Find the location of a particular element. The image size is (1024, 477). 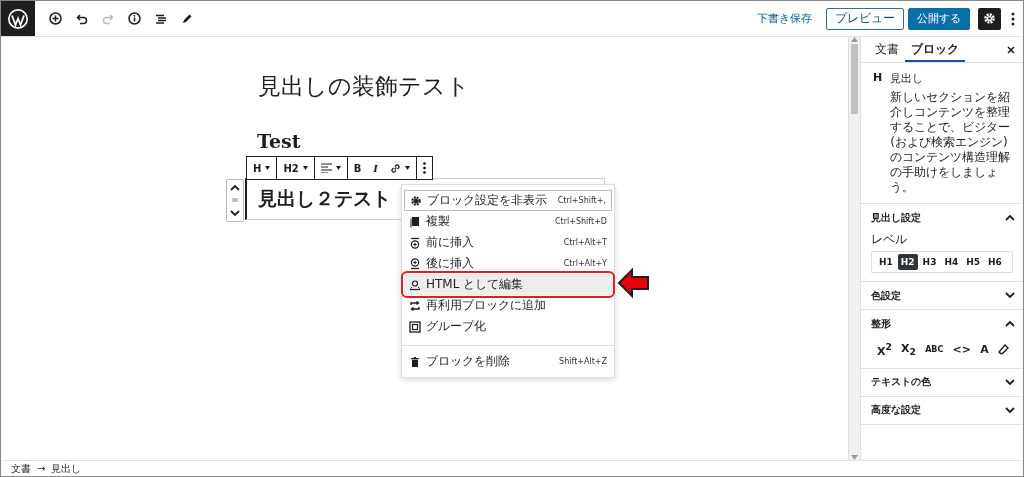

undo-icon is located at coordinates (82, 18).